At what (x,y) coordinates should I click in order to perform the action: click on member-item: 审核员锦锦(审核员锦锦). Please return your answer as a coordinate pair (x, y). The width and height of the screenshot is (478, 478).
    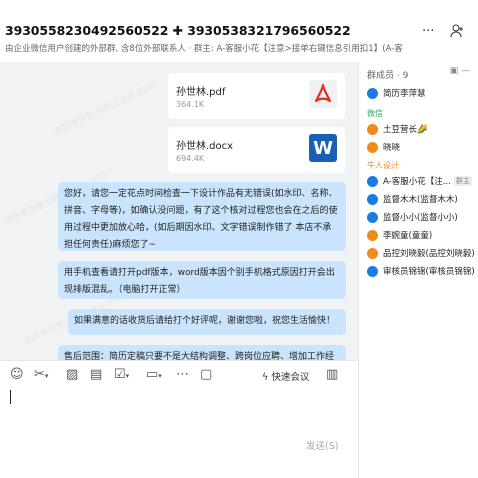
    Looking at the image, I should click on (421, 271).